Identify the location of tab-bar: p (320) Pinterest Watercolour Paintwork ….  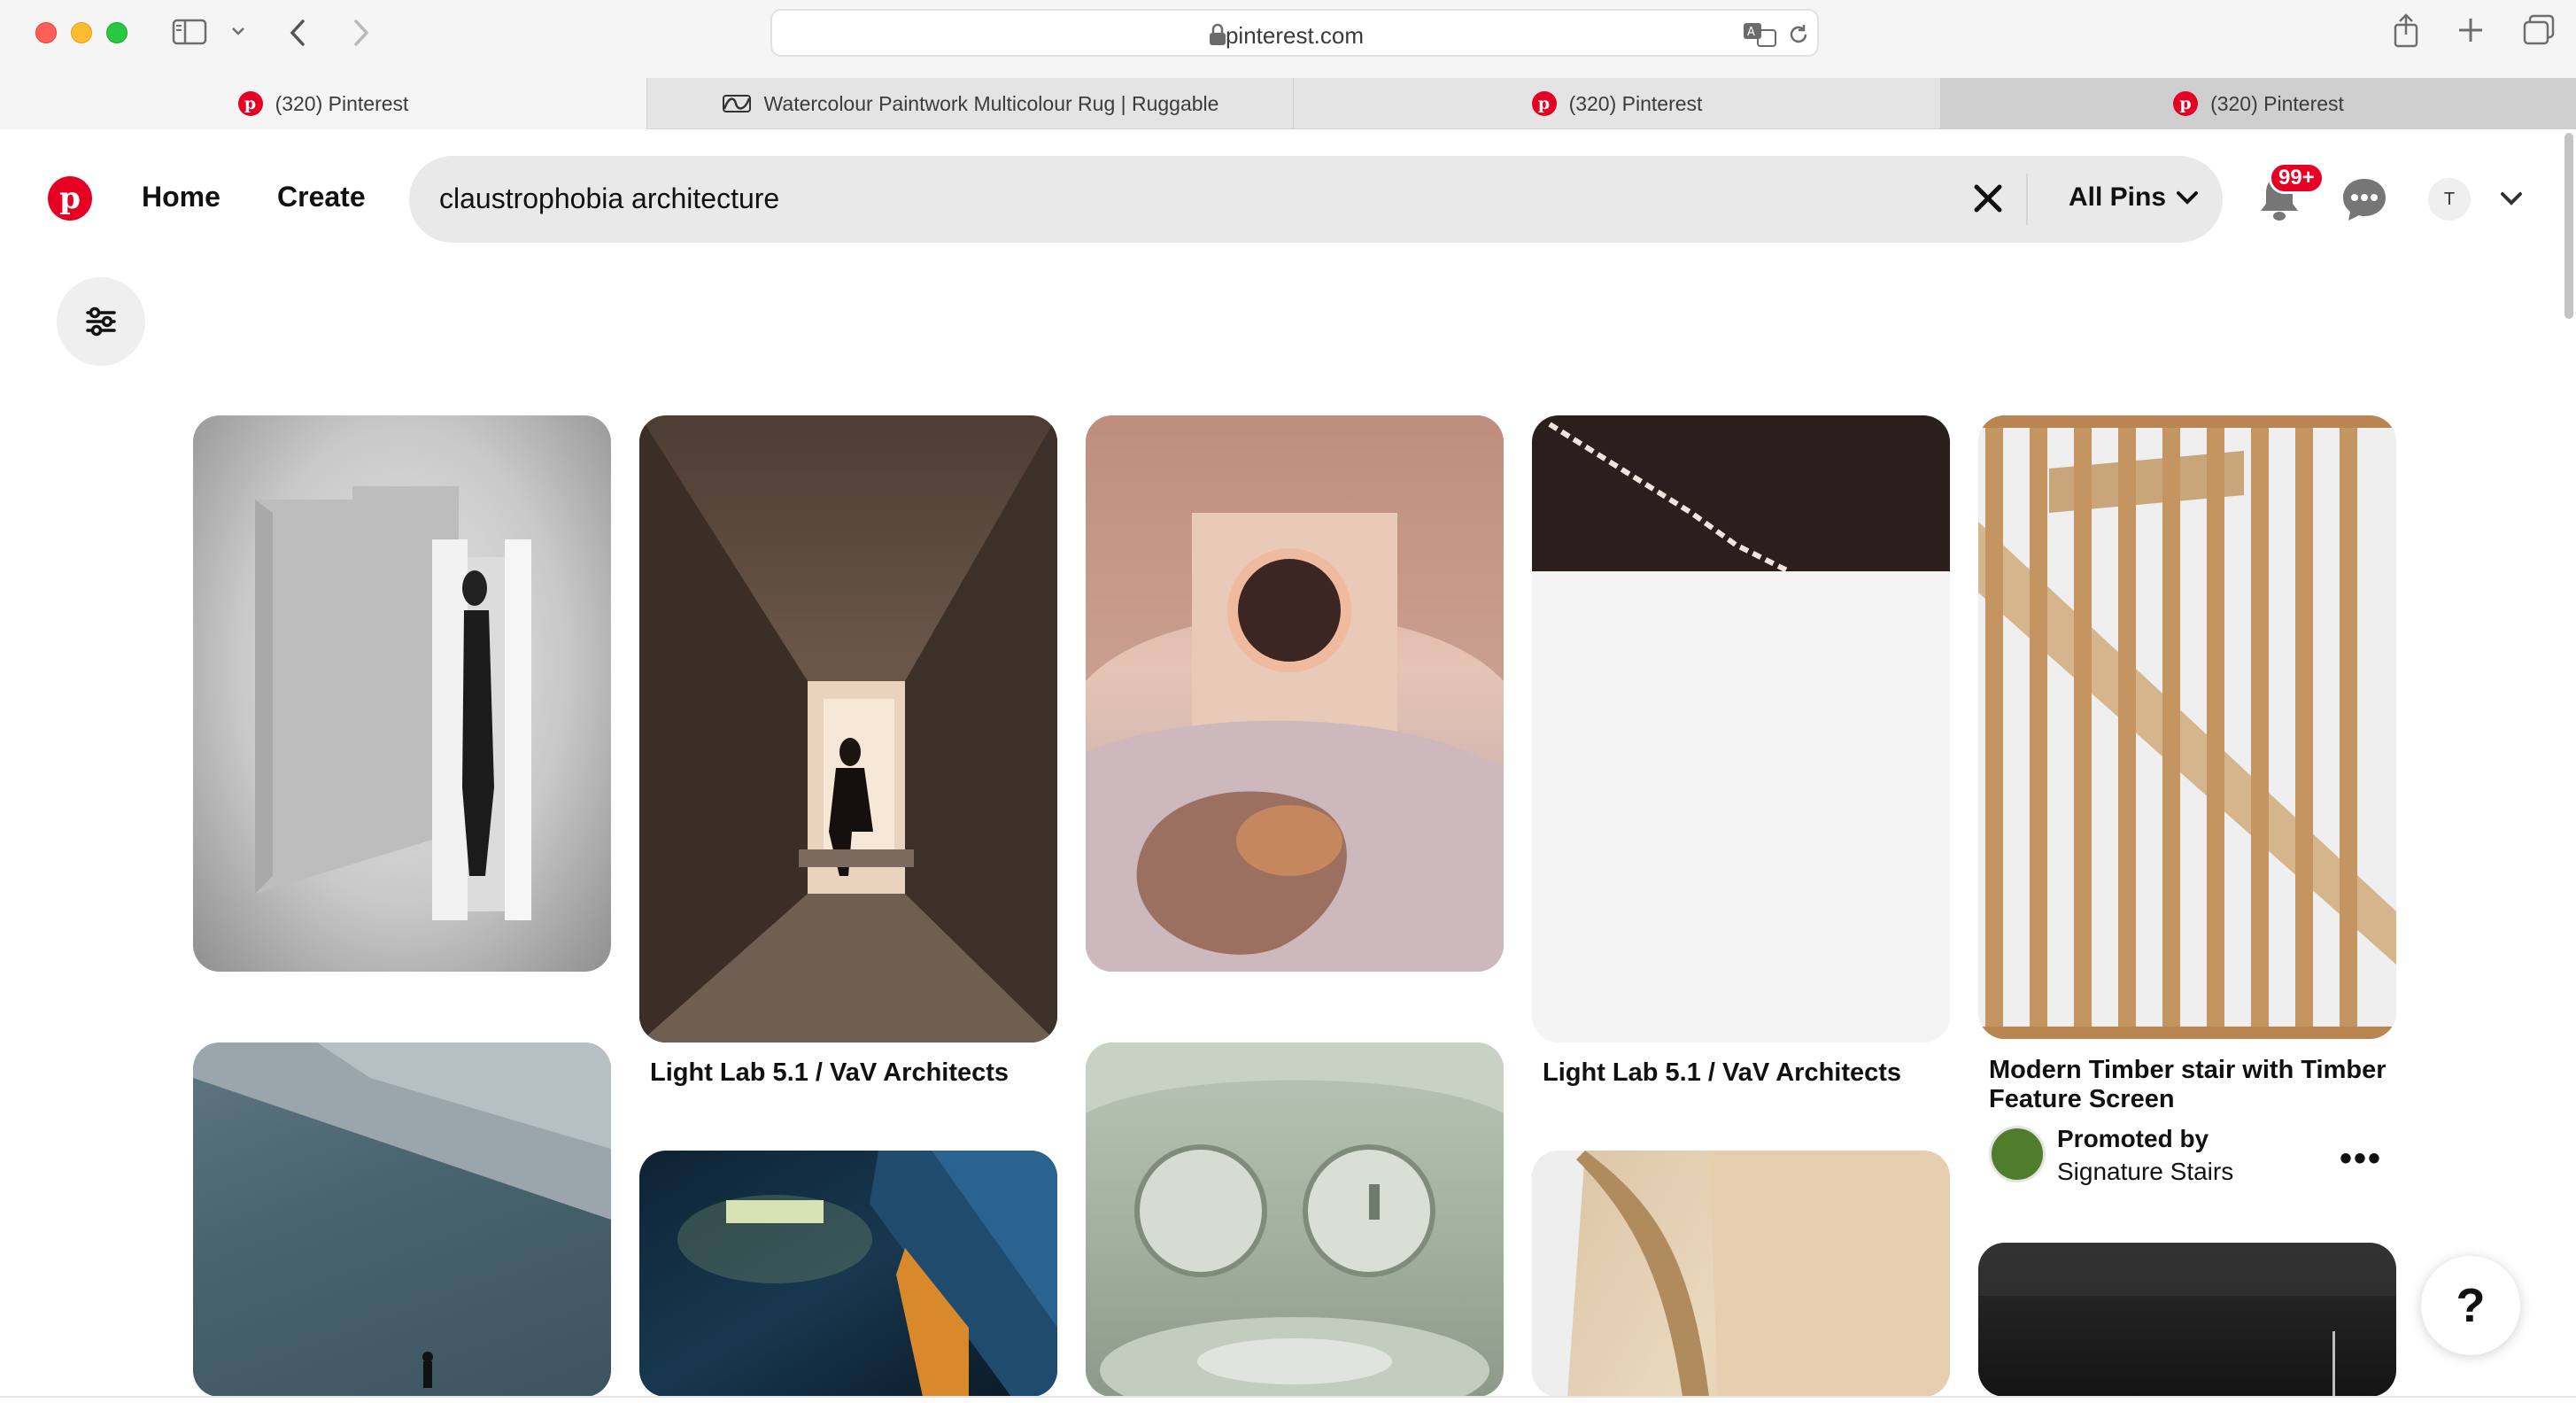
(1288, 103).